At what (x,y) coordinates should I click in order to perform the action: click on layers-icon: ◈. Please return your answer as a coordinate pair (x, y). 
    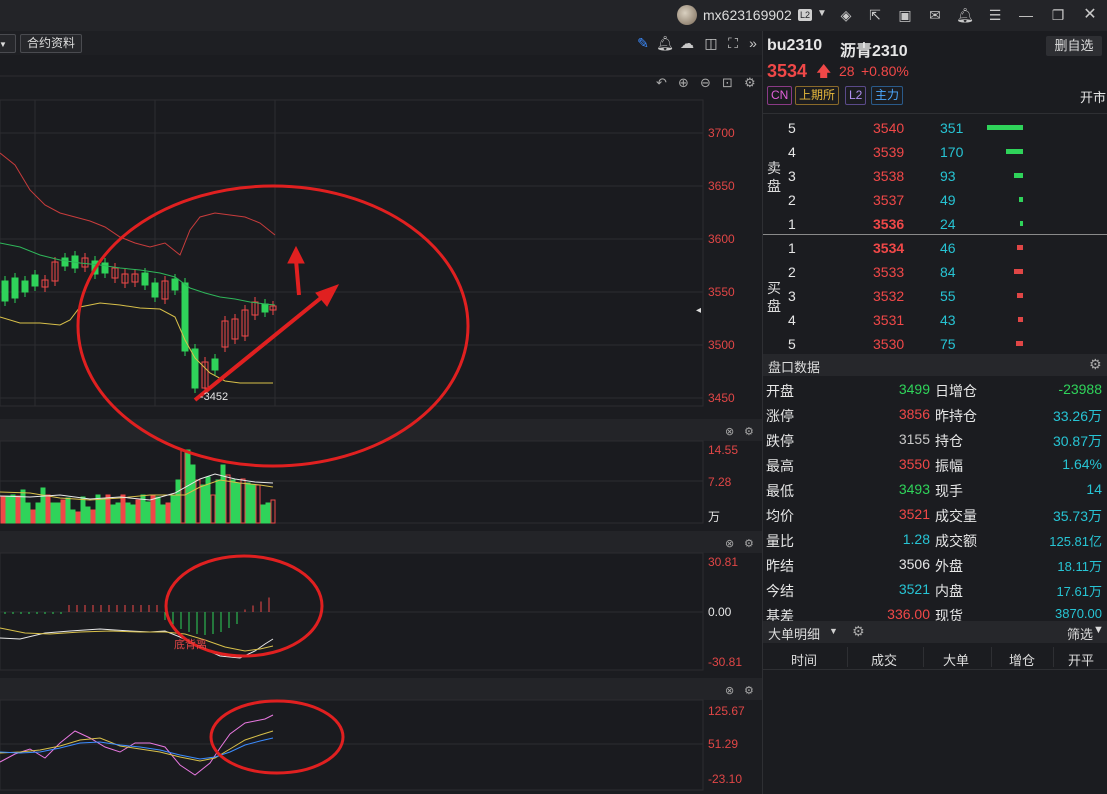
    Looking at the image, I should click on (846, 15).